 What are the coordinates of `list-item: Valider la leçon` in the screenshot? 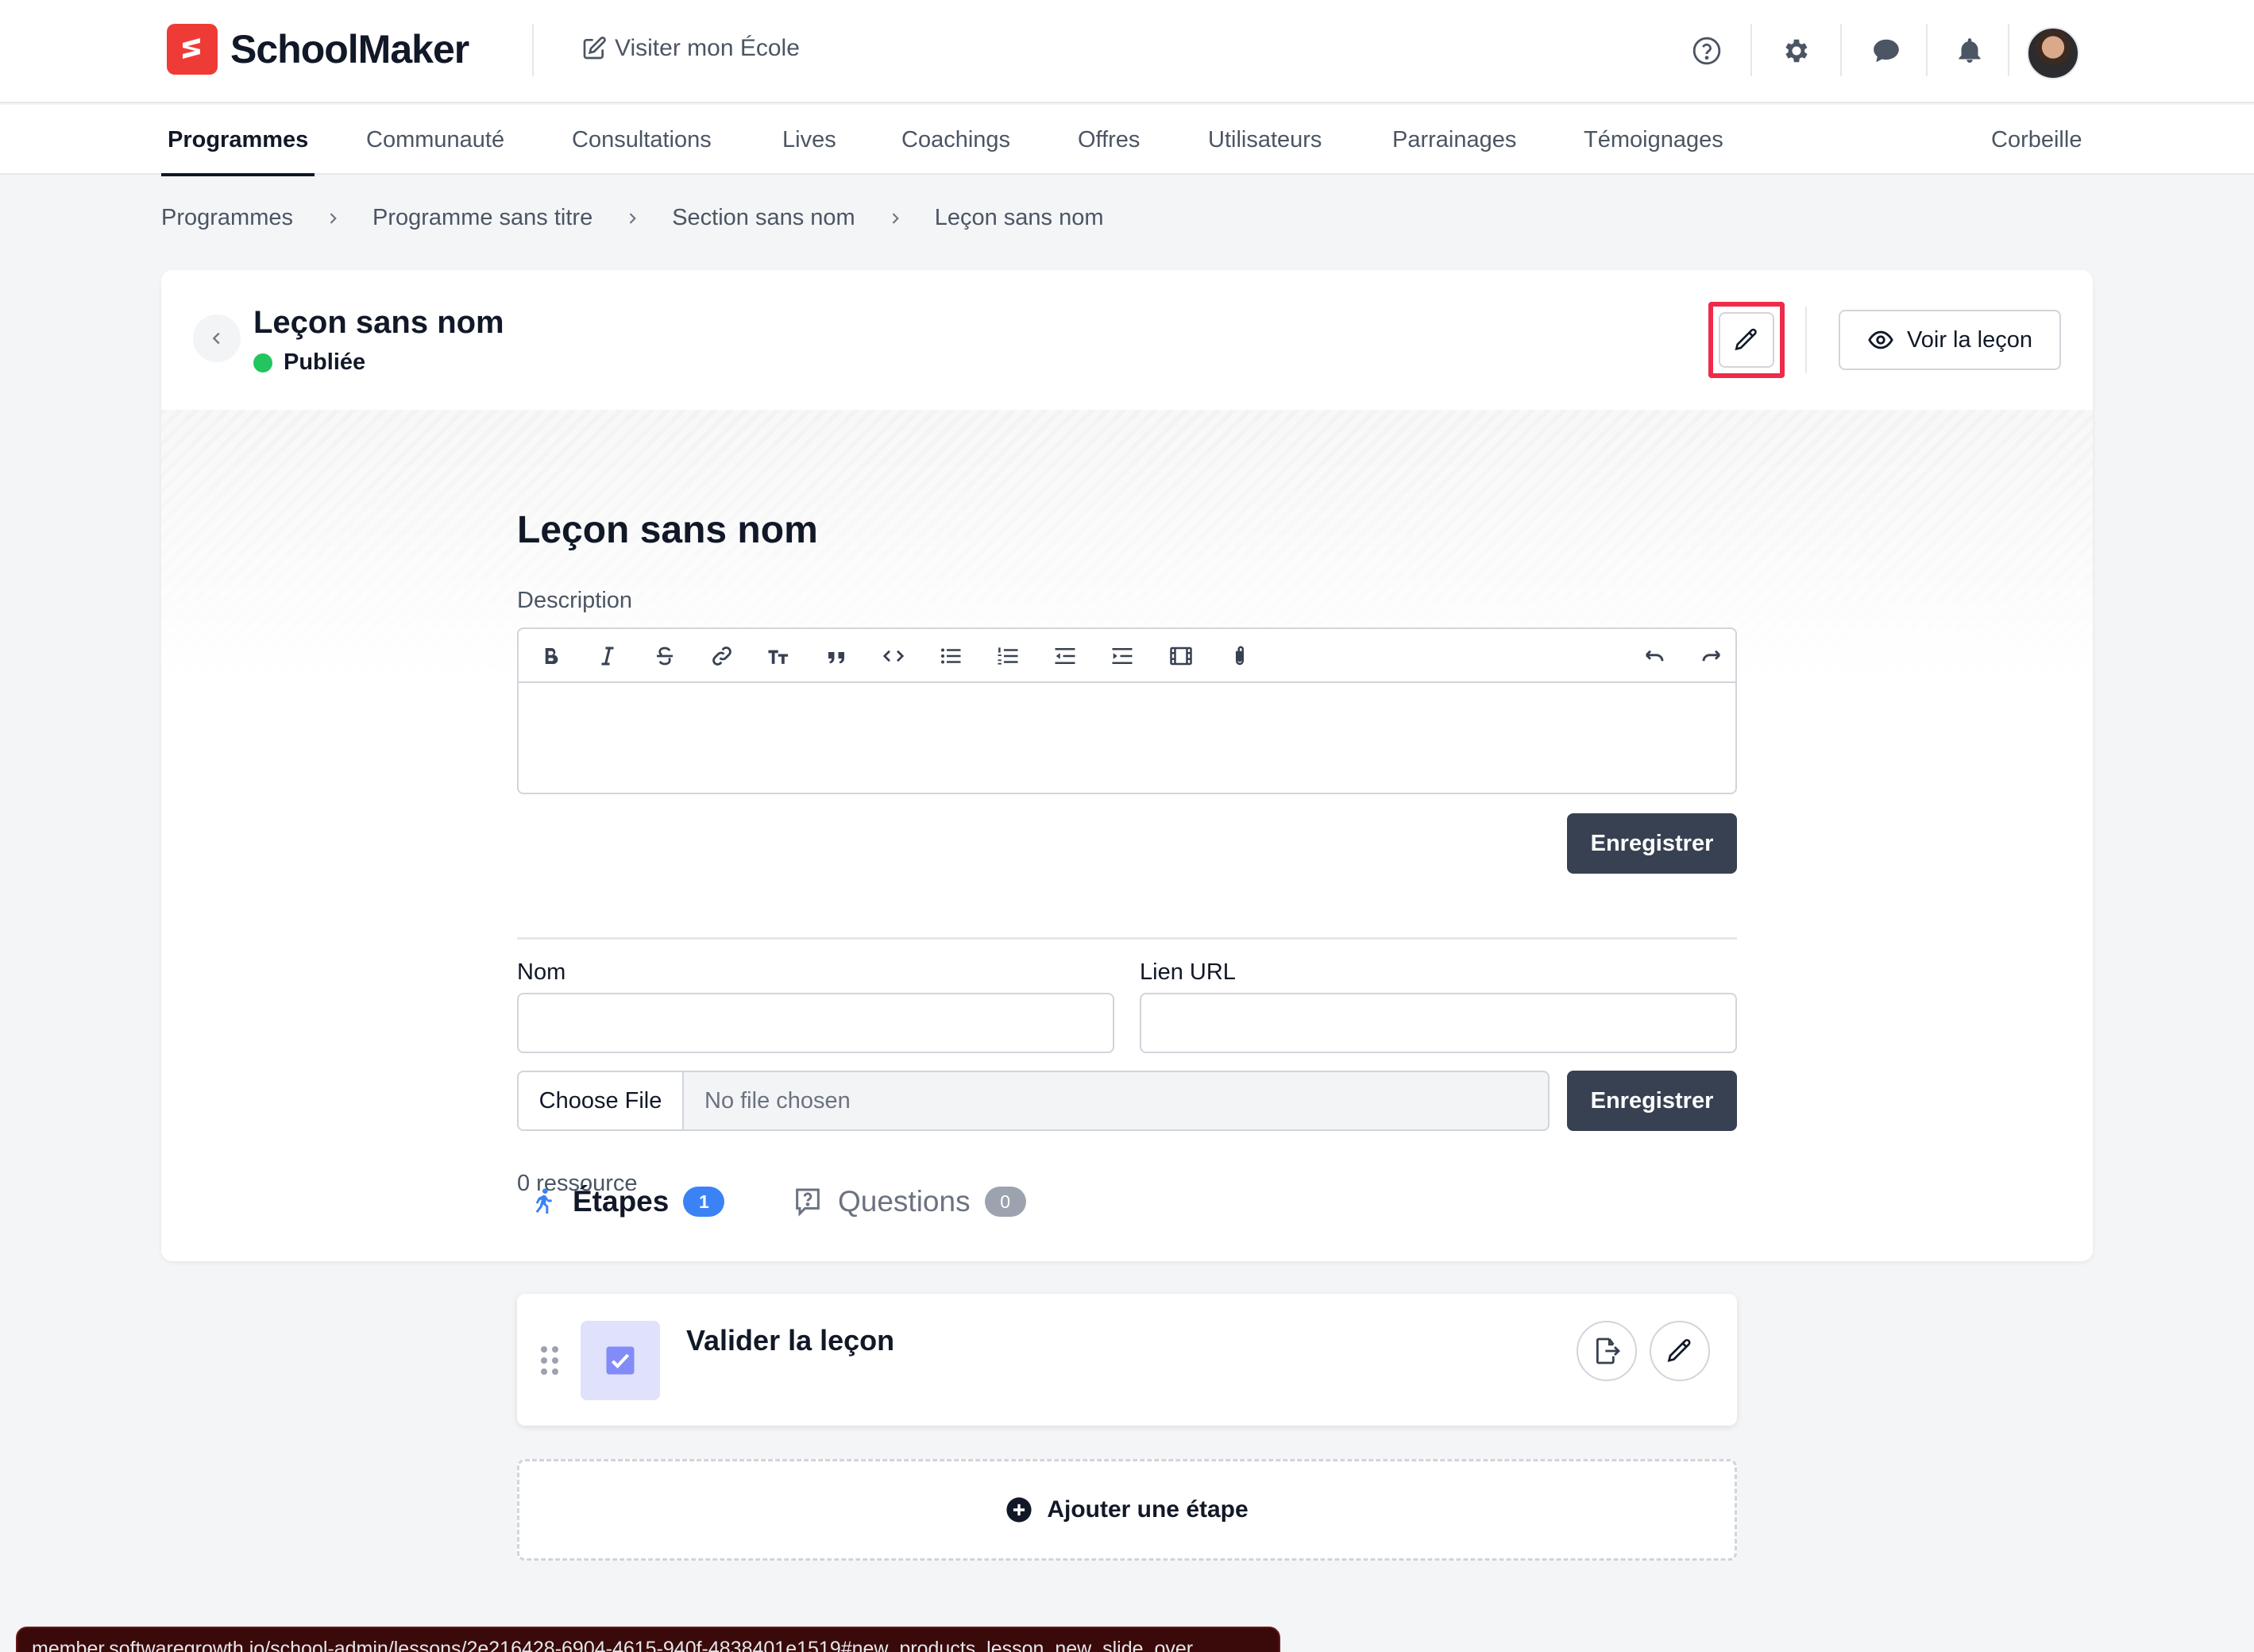 It's located at (1127, 1360).